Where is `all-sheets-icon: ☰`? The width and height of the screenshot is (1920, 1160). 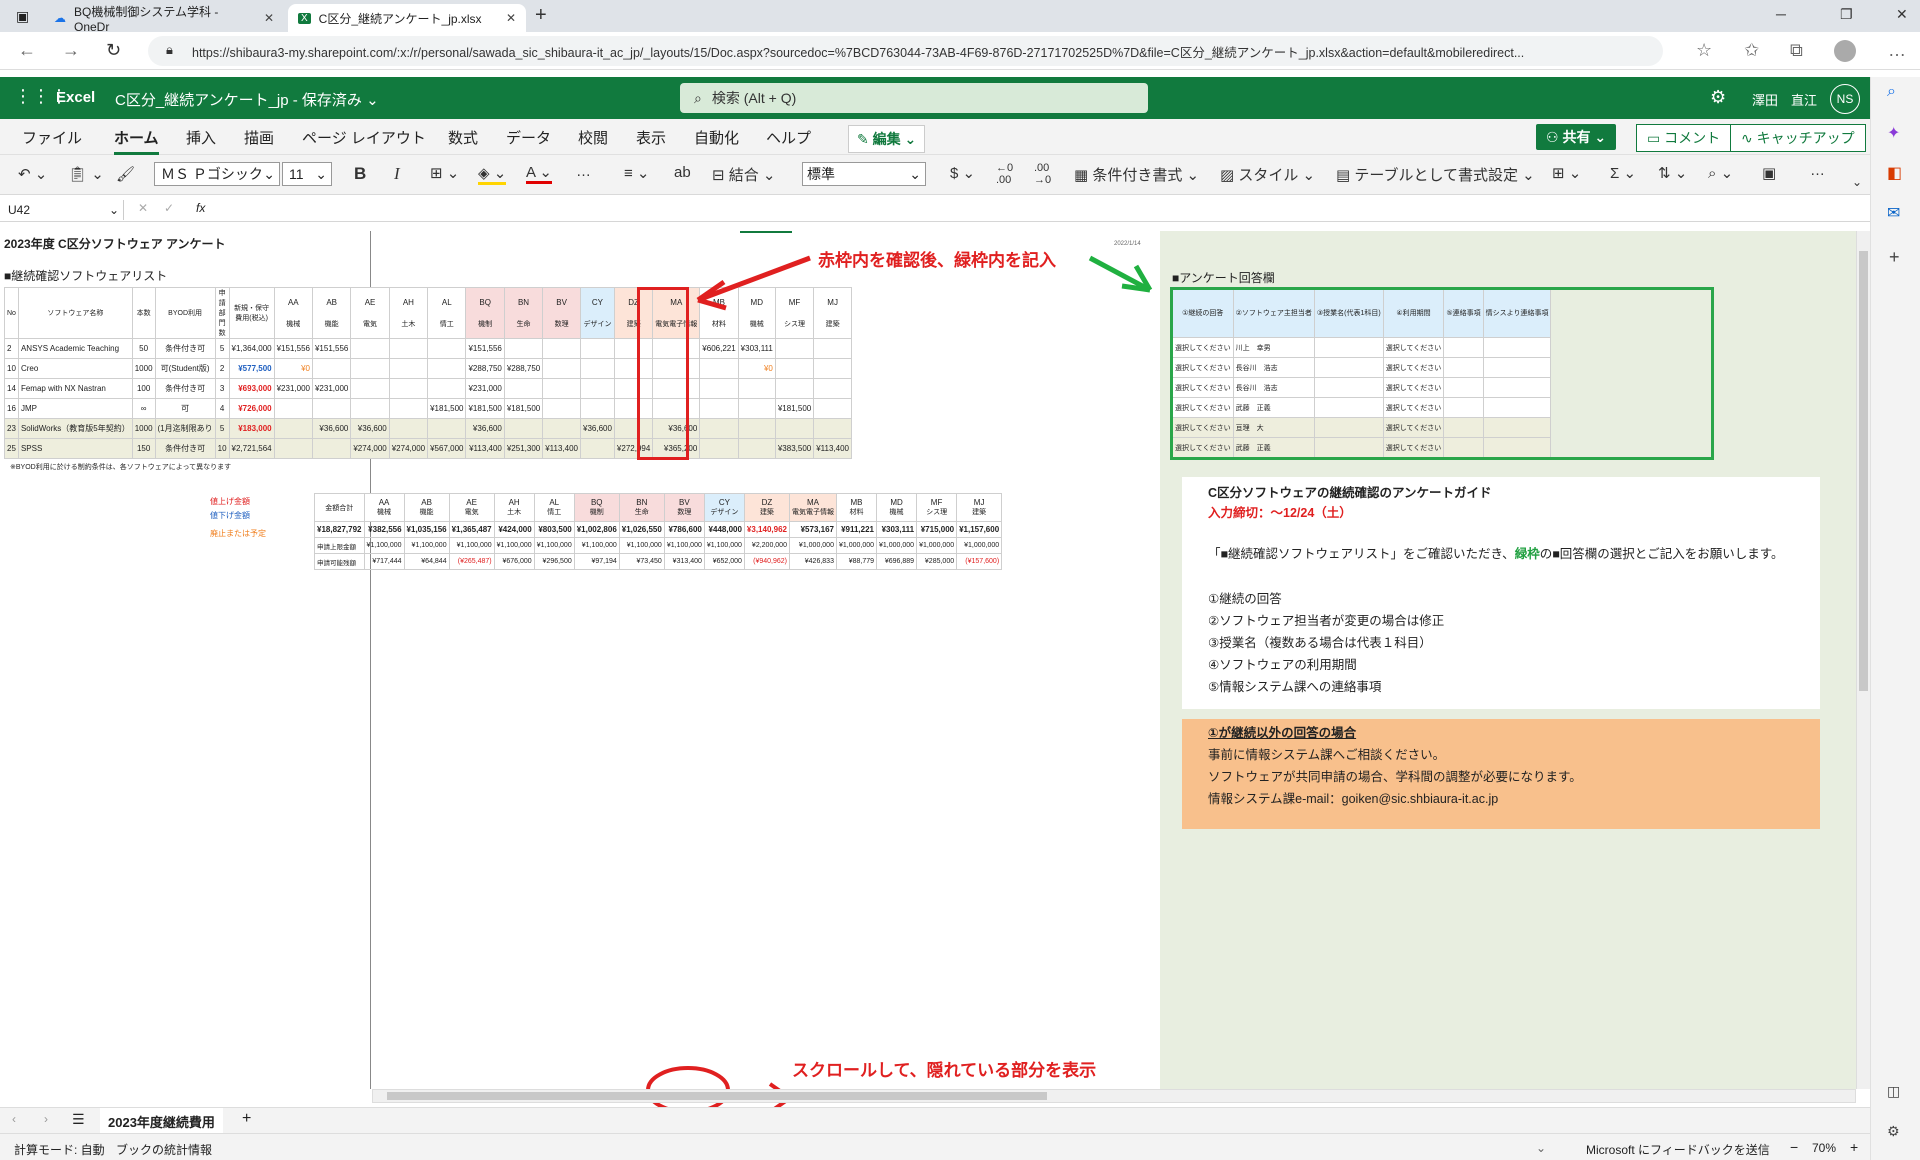
all-sheets-icon: ☰ is located at coordinates (78, 1119).